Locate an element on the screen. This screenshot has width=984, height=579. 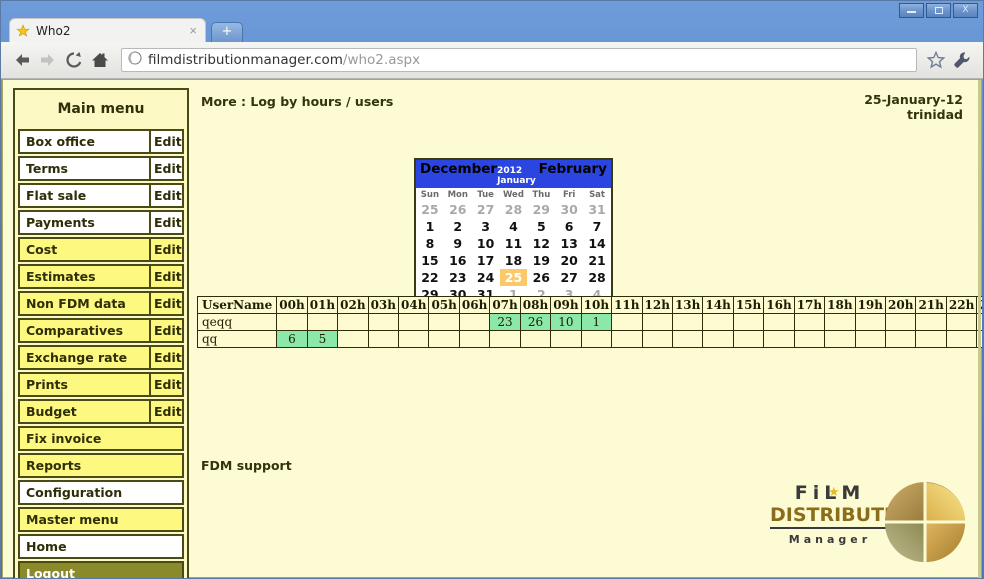
sidebar-item-label: Terms is located at coordinates (84, 168).